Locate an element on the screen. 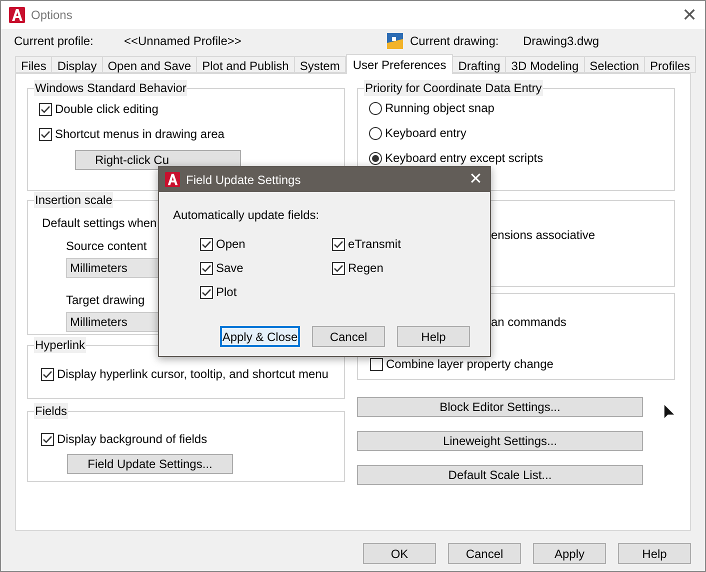 The height and width of the screenshot is (572, 706). checkbox-label: Save is located at coordinates (230, 268).